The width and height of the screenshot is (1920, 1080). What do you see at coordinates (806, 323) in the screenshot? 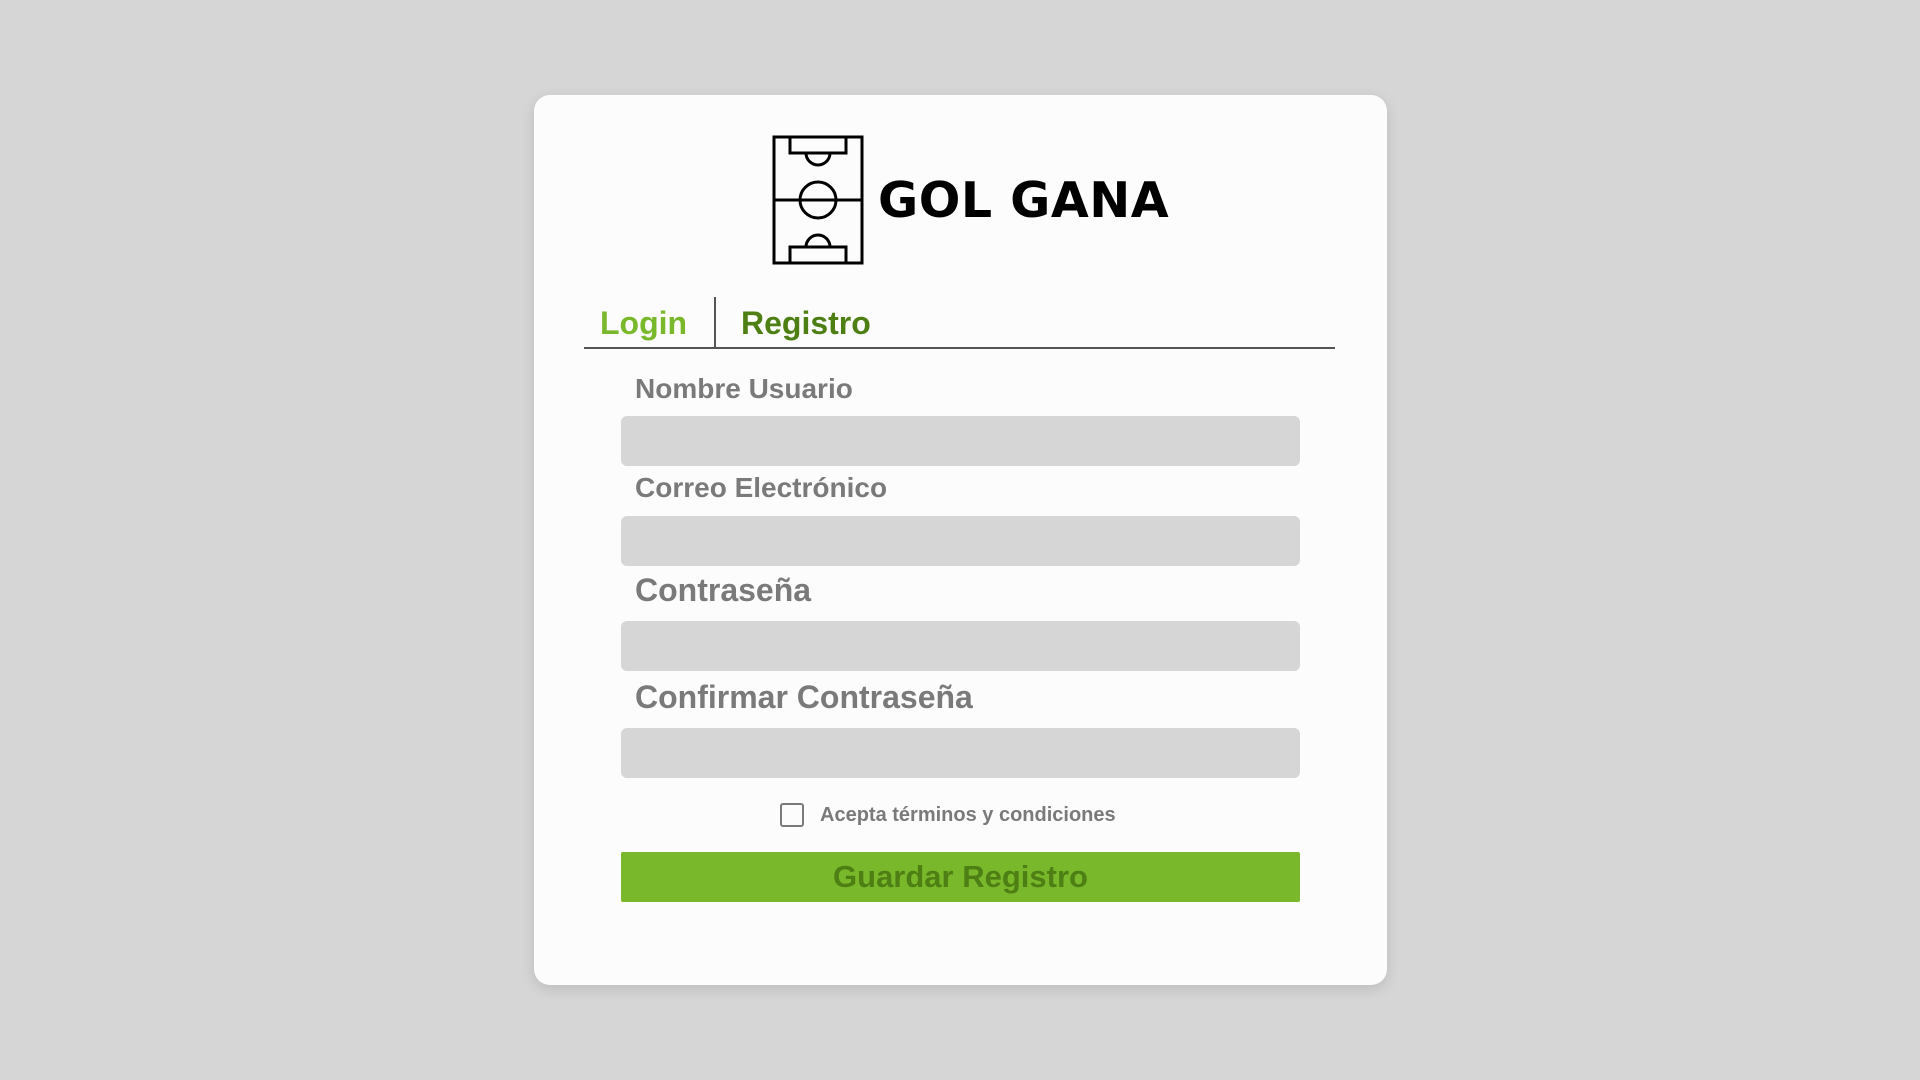
I see `tab-registro: Registro` at bounding box center [806, 323].